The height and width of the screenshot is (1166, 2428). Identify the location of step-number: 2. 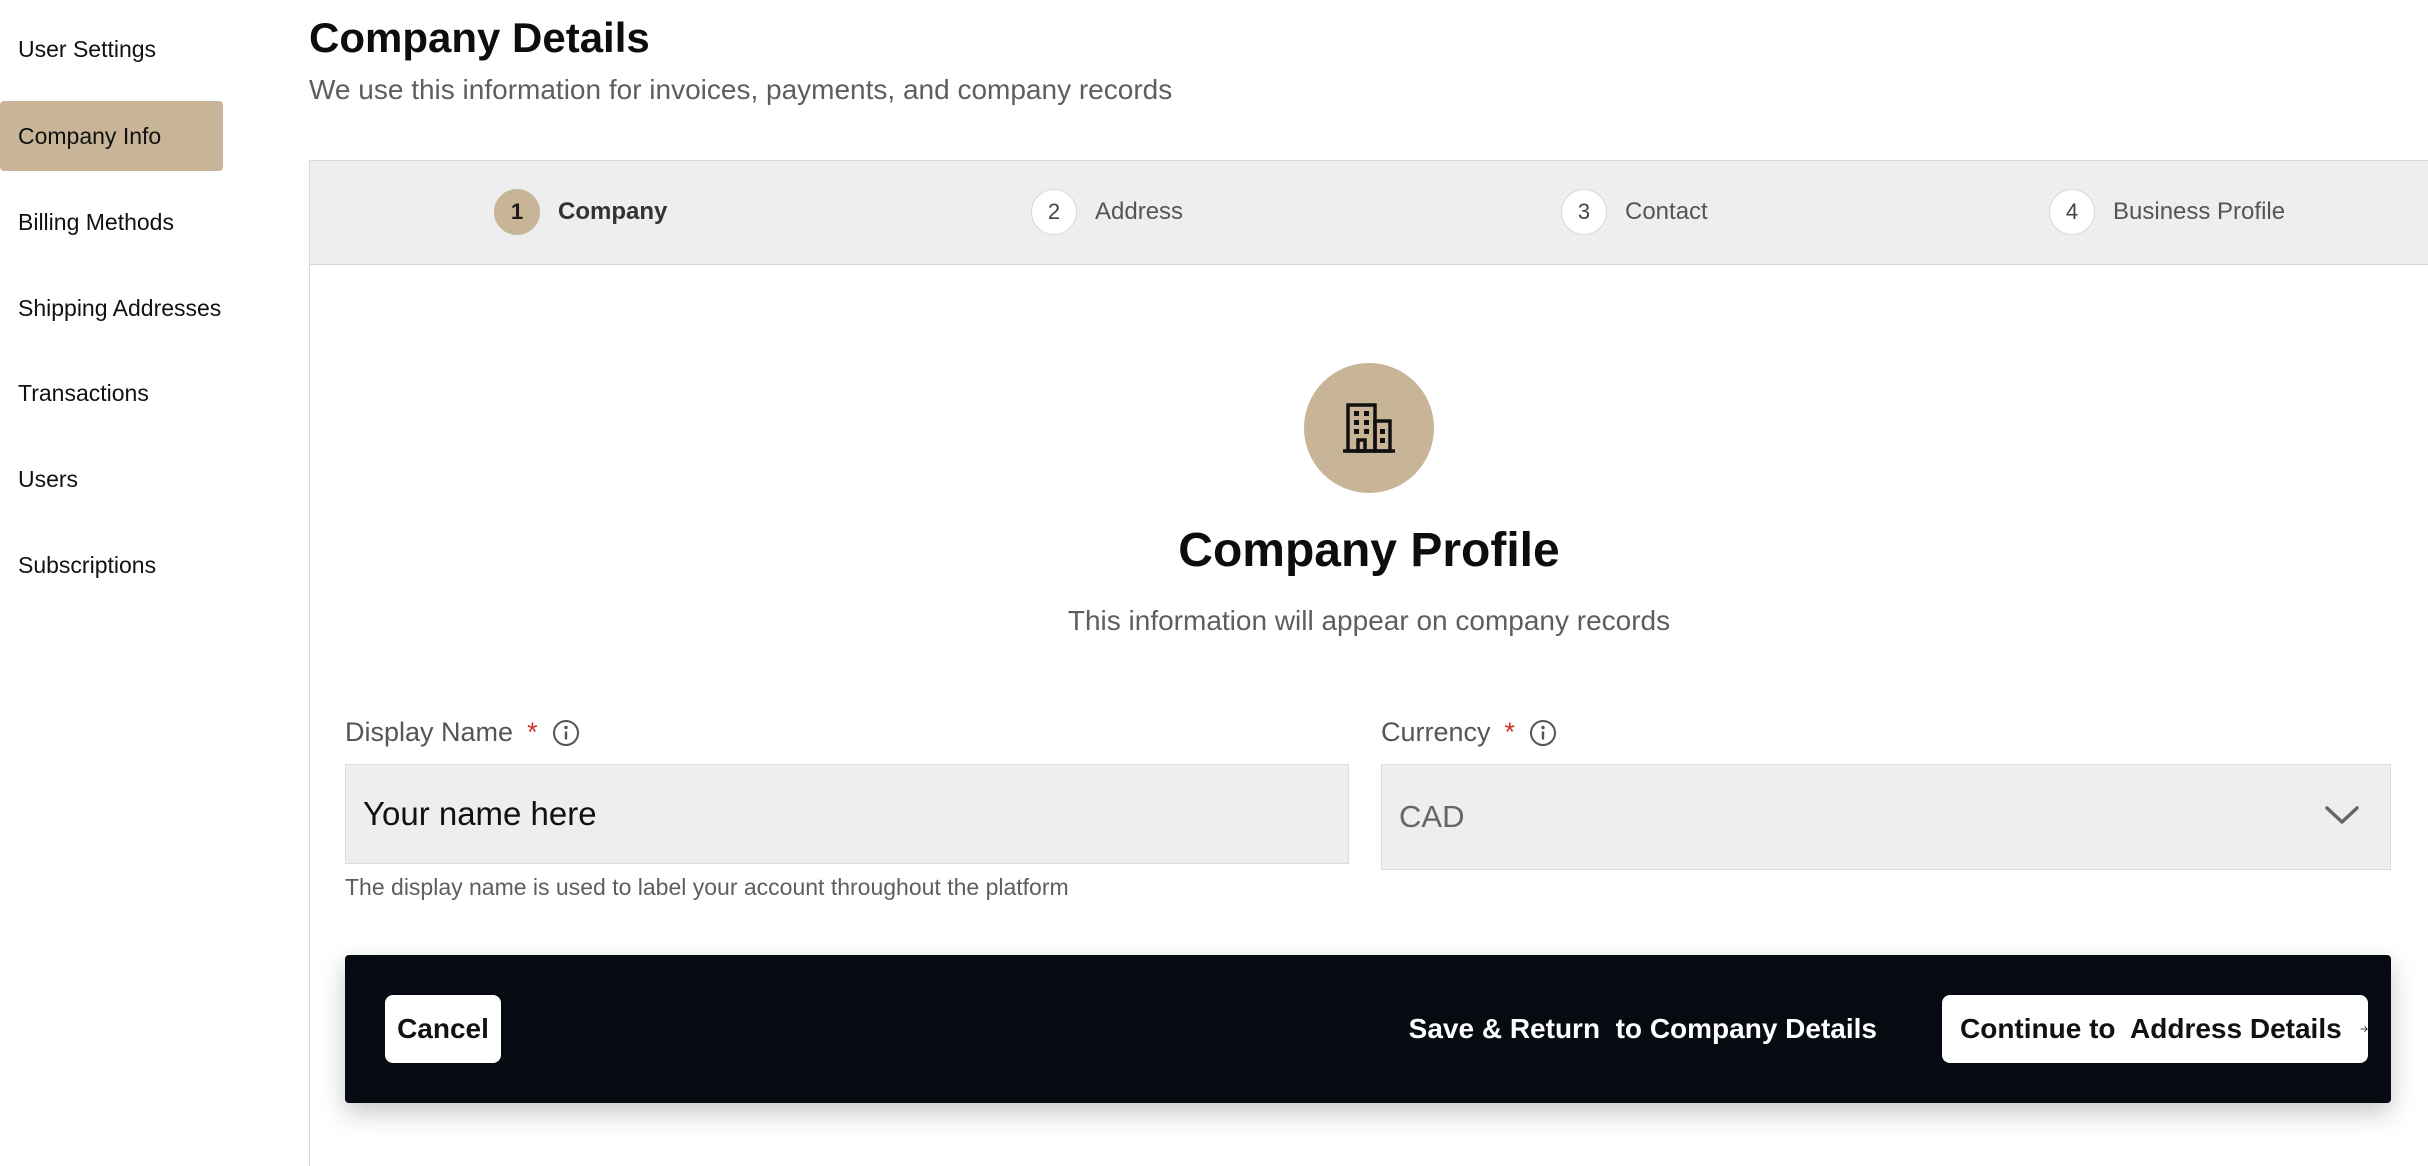
(1054, 212).